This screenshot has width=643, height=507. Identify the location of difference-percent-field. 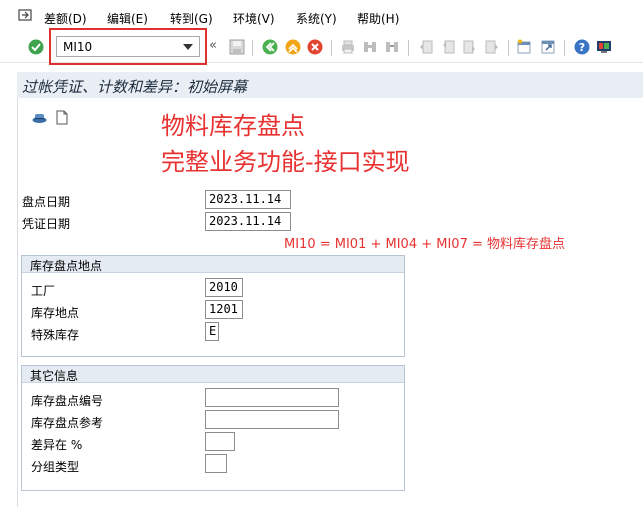
(220, 441).